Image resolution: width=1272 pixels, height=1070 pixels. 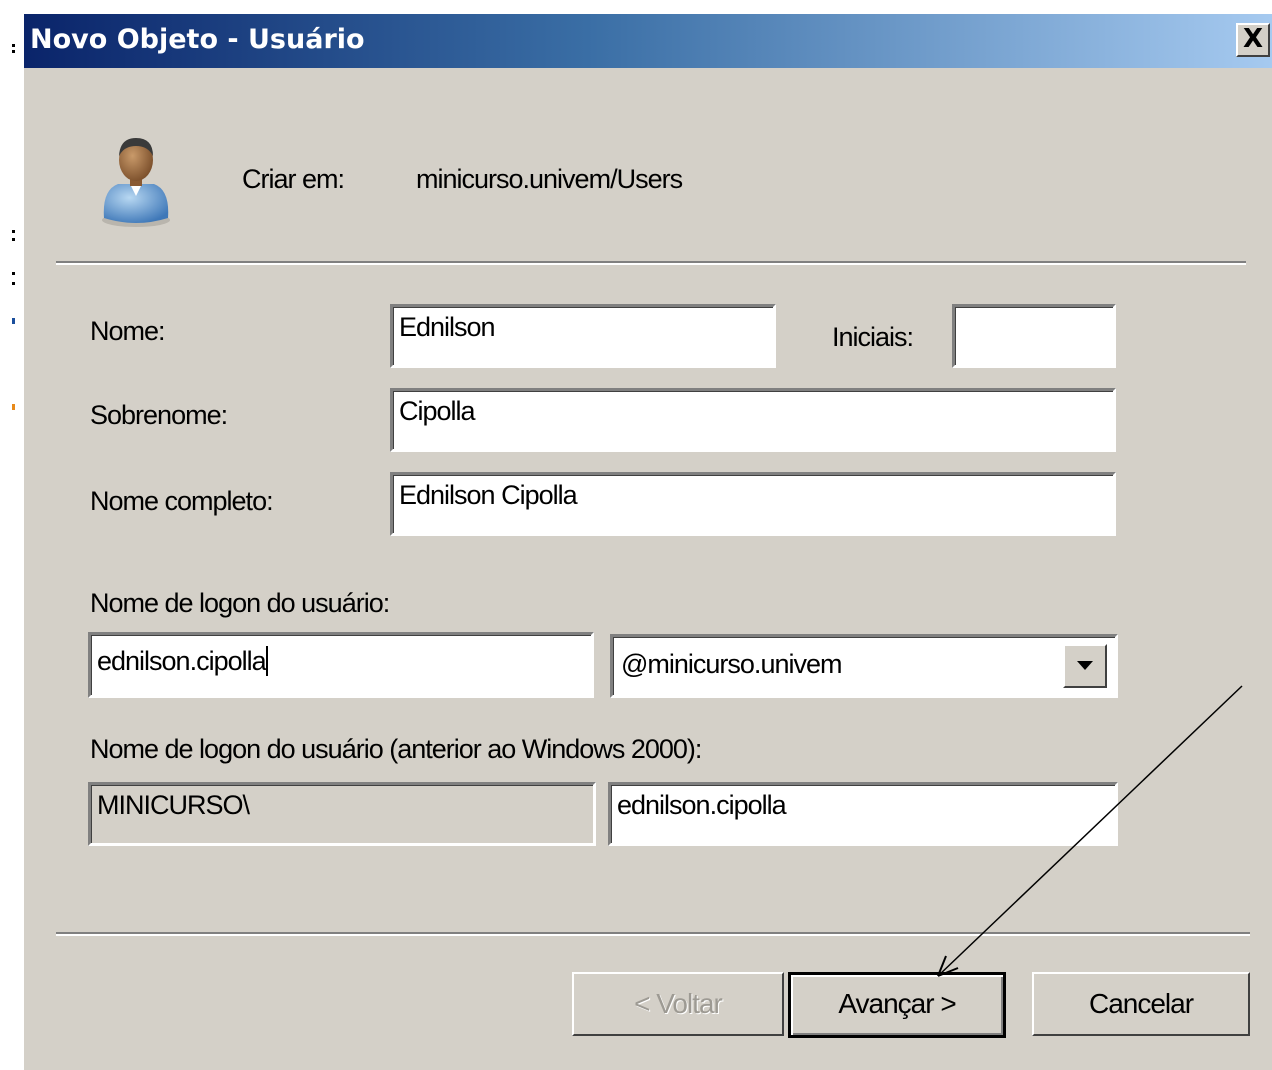 I want to click on chevron-down-icon, so click(x=1085, y=665).